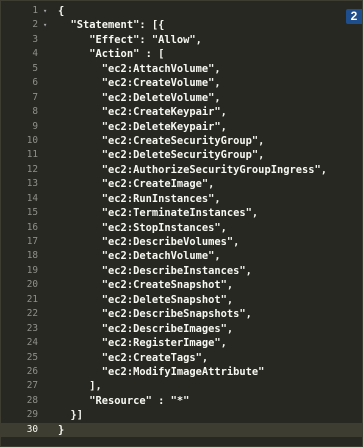  I want to click on line-number: 10, so click(32, 140).